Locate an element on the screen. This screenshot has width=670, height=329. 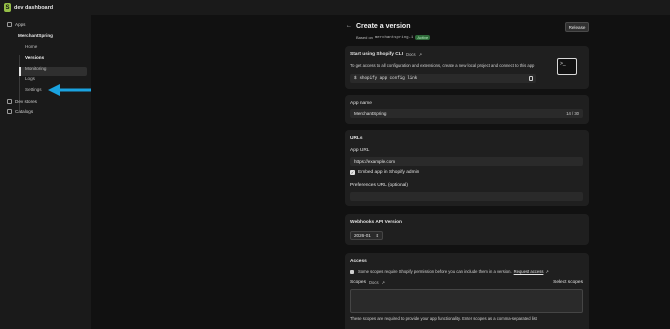
cli-card-header: Start using Shopify CLI Docs ↗ is located at coordinates (386, 54).